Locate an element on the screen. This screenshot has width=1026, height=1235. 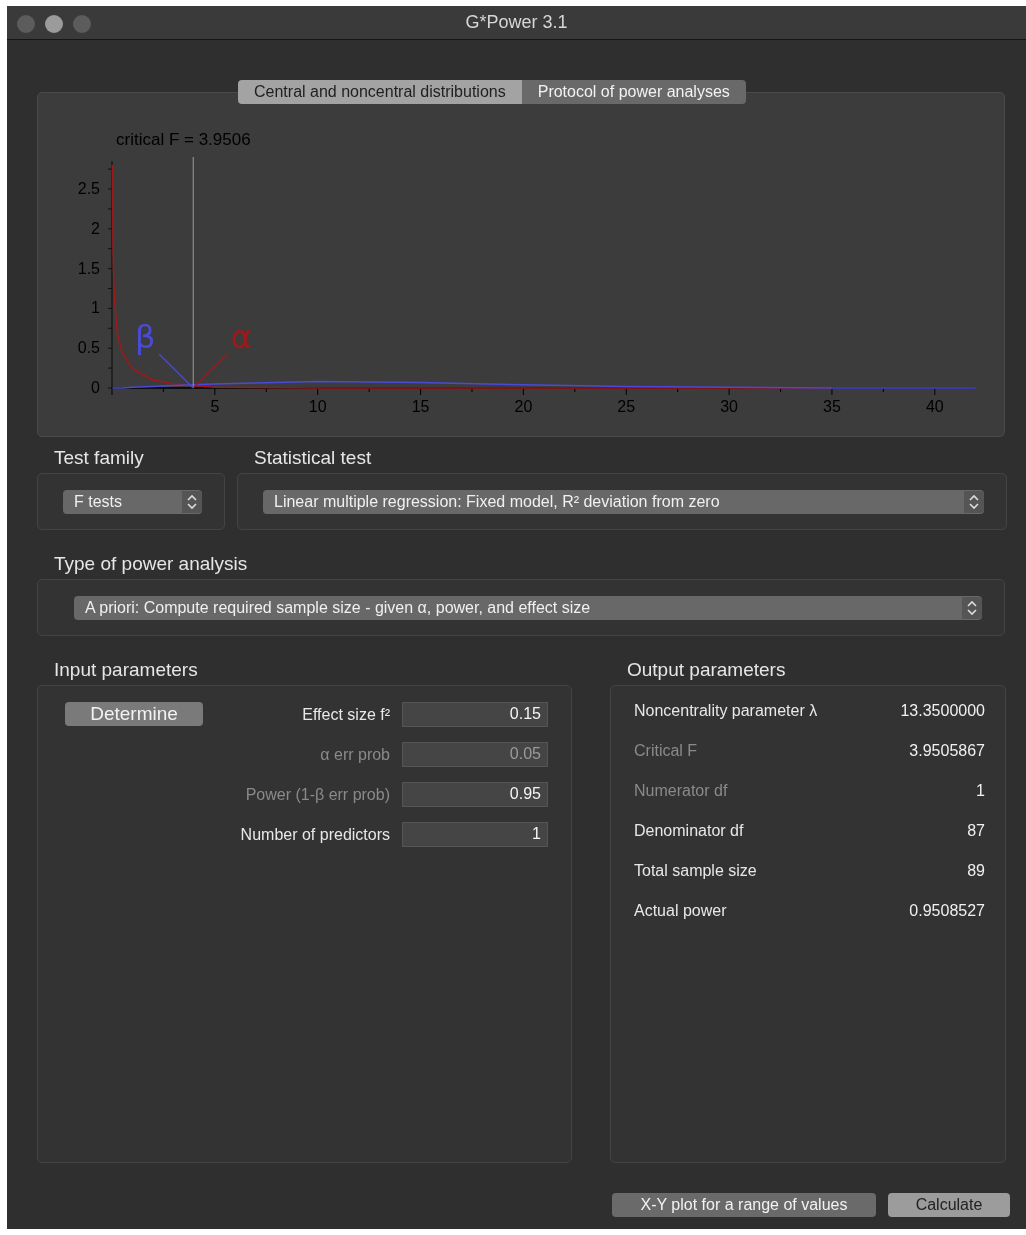
parameter-label: Number of predictors is located at coordinates (315, 834).